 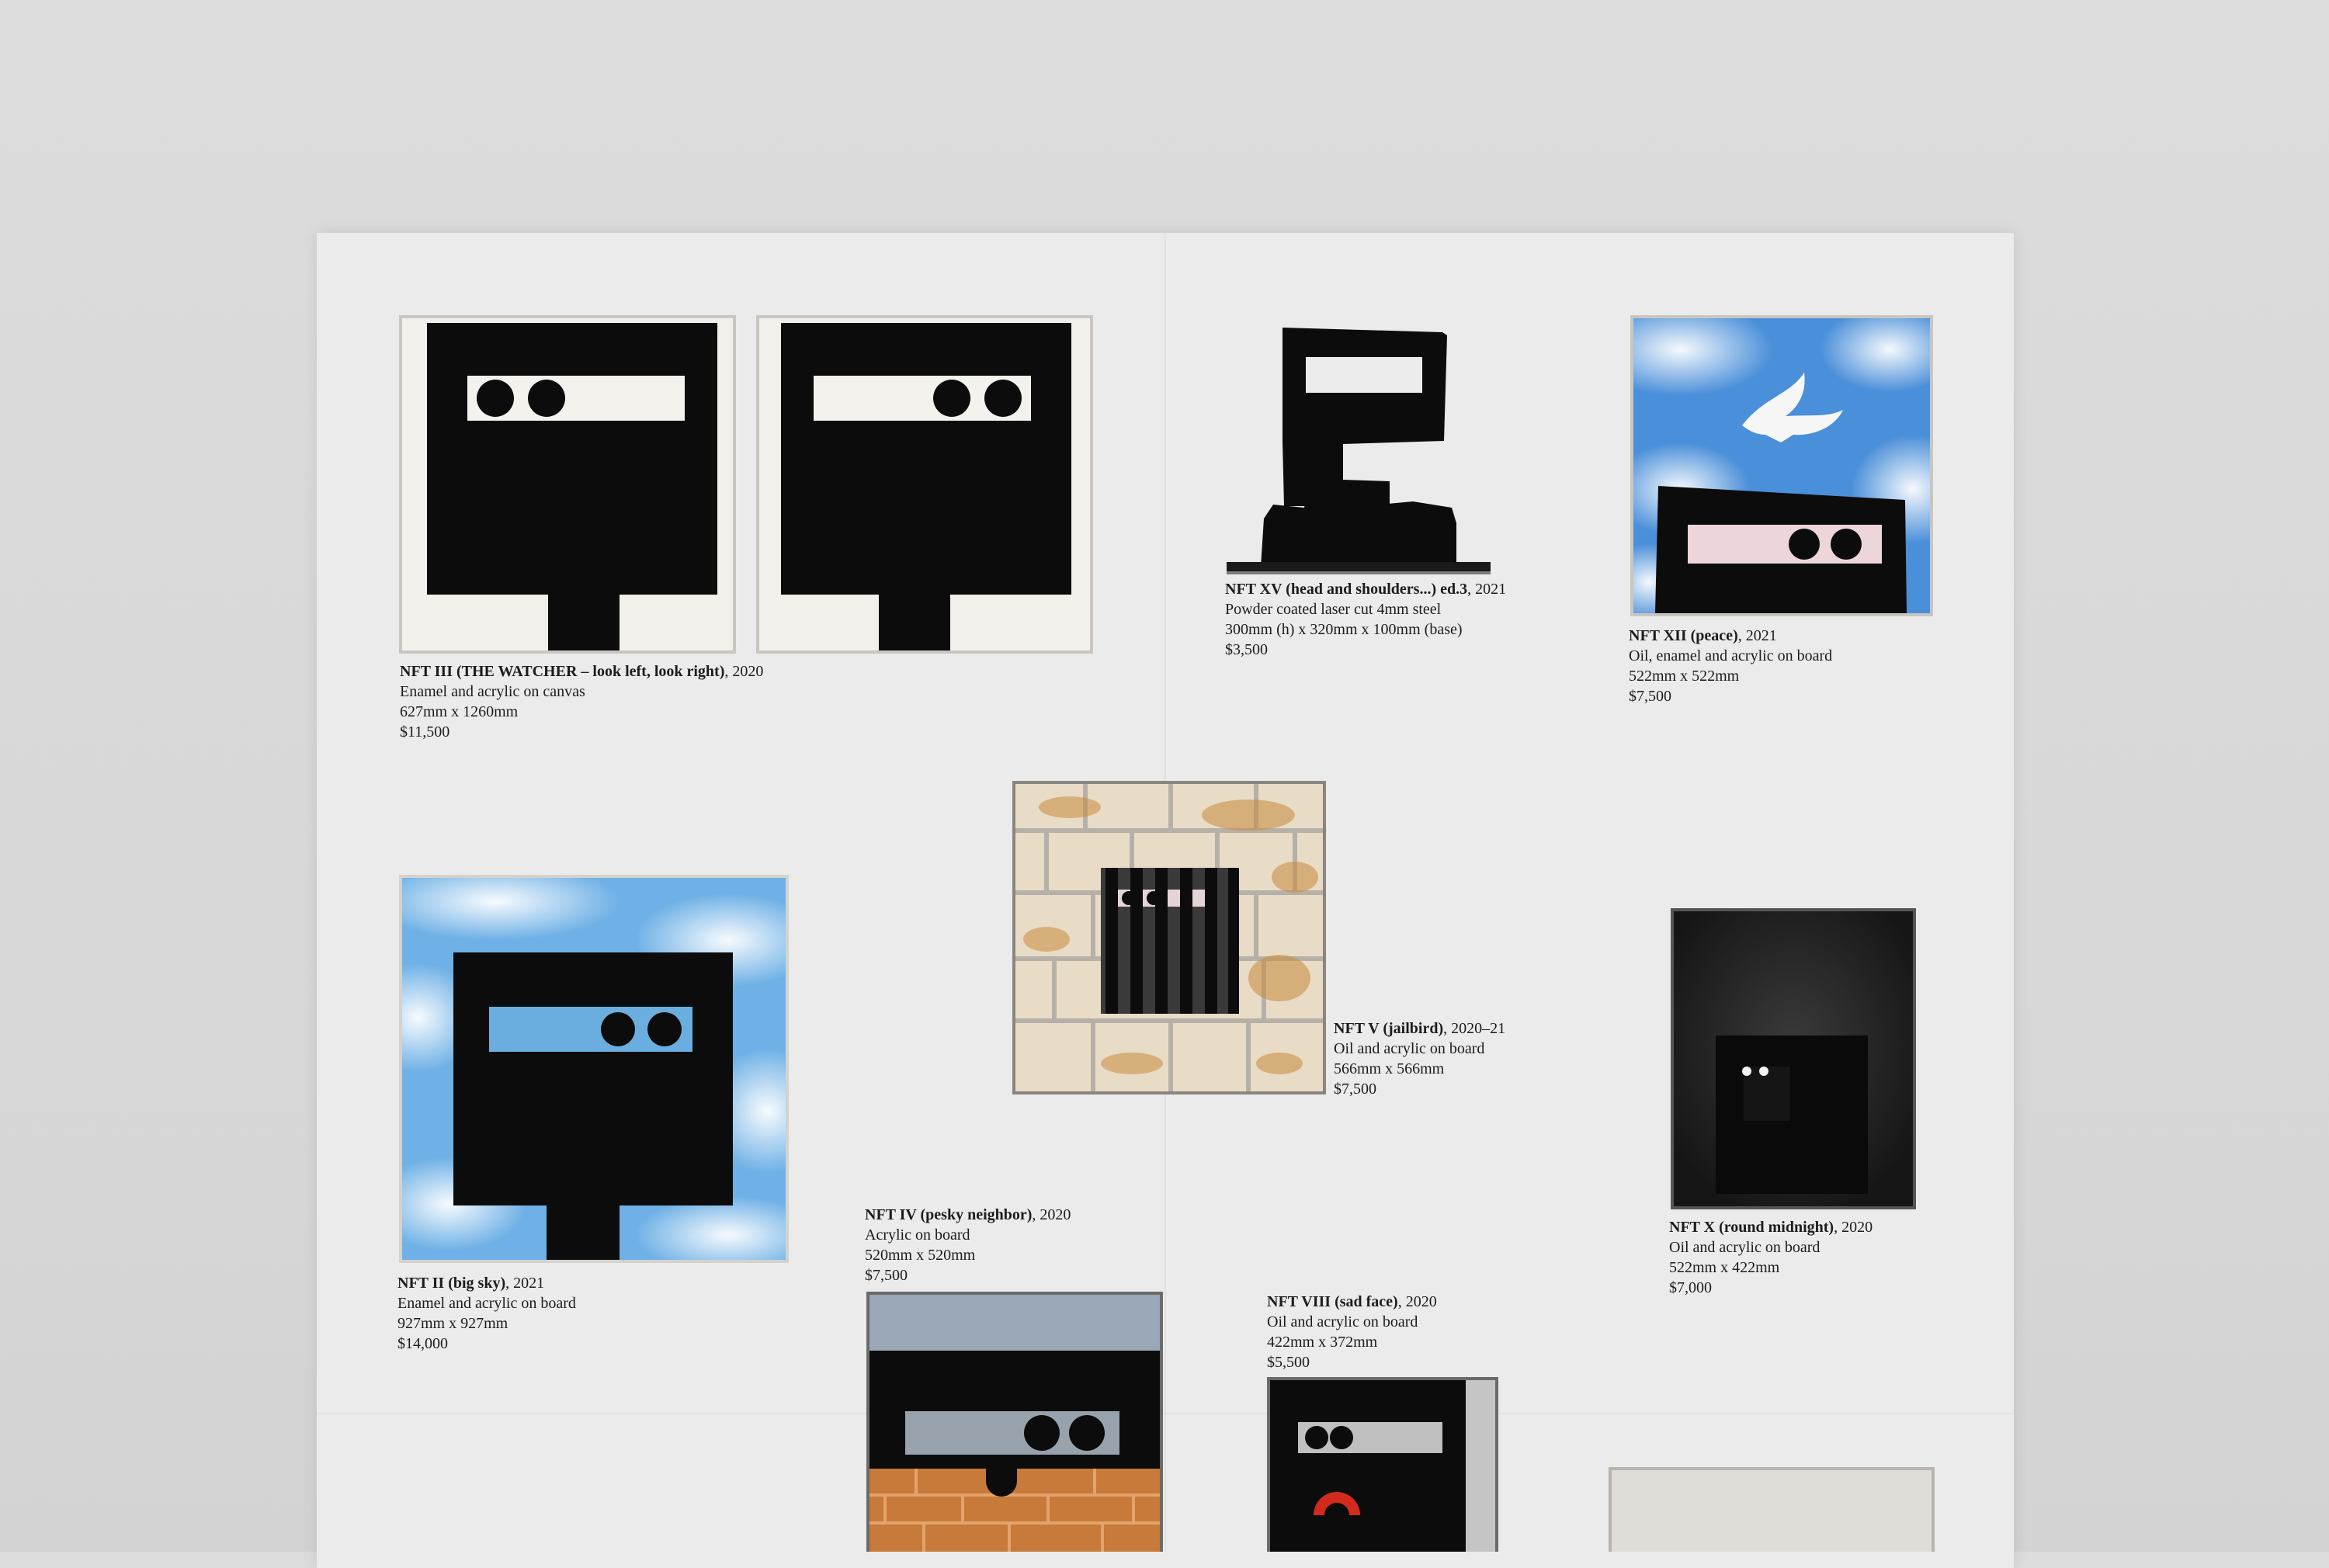 I want to click on artwork-title: NFT V (jailbird), so click(x=1389, y=1028).